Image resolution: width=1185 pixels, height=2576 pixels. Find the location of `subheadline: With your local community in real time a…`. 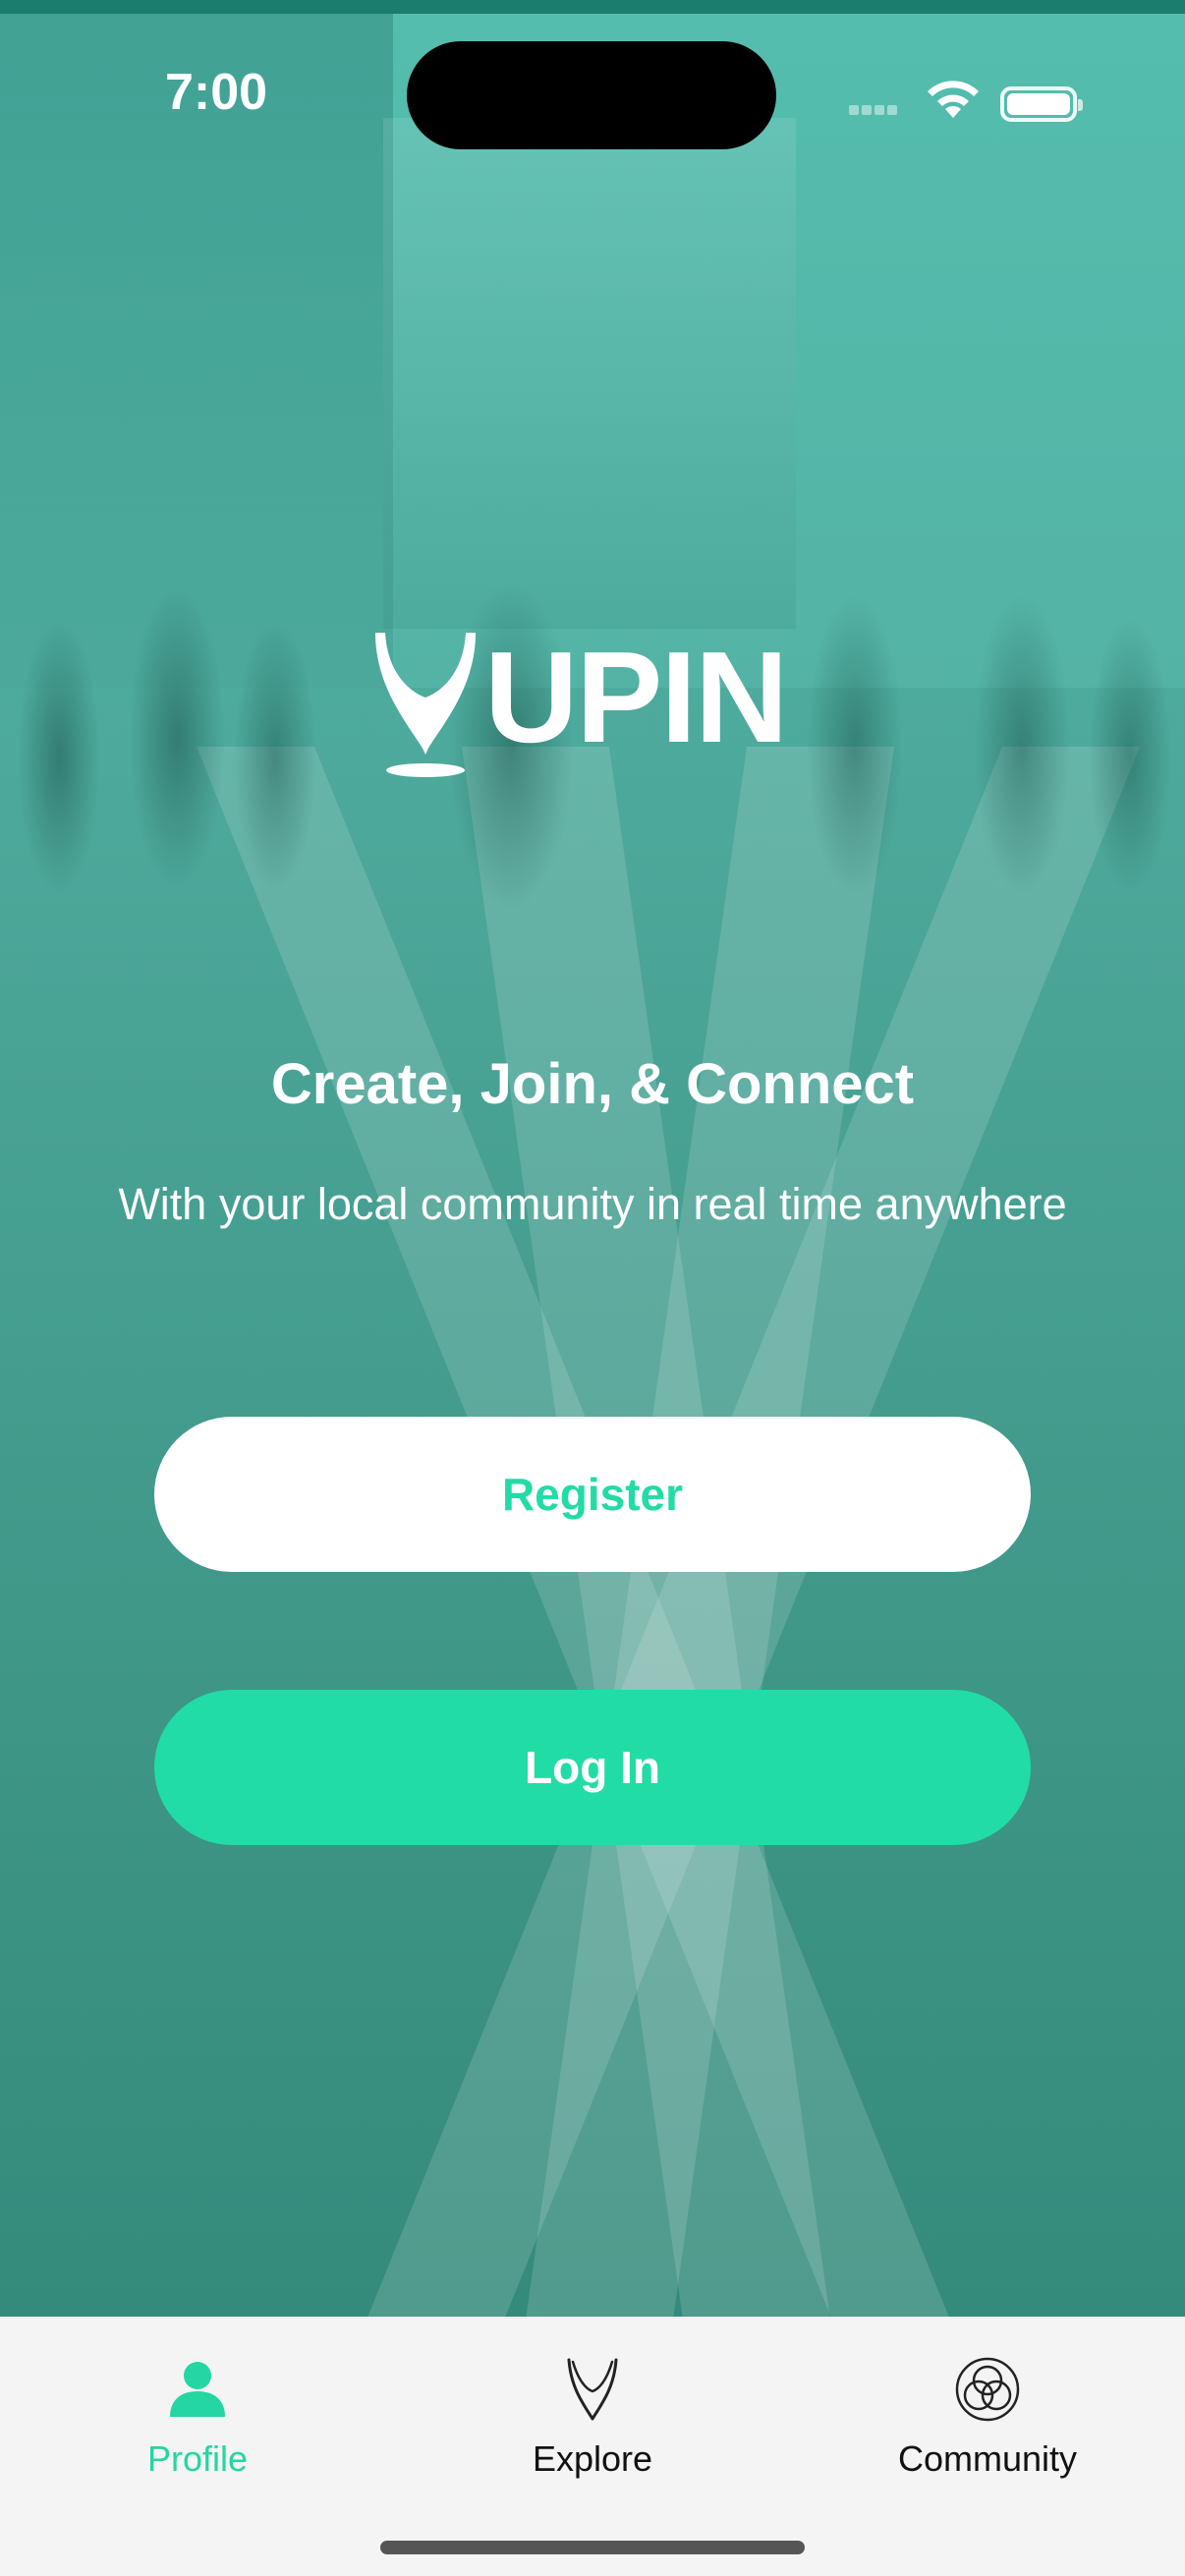

subheadline: With your local community in real time a… is located at coordinates (592, 1204).